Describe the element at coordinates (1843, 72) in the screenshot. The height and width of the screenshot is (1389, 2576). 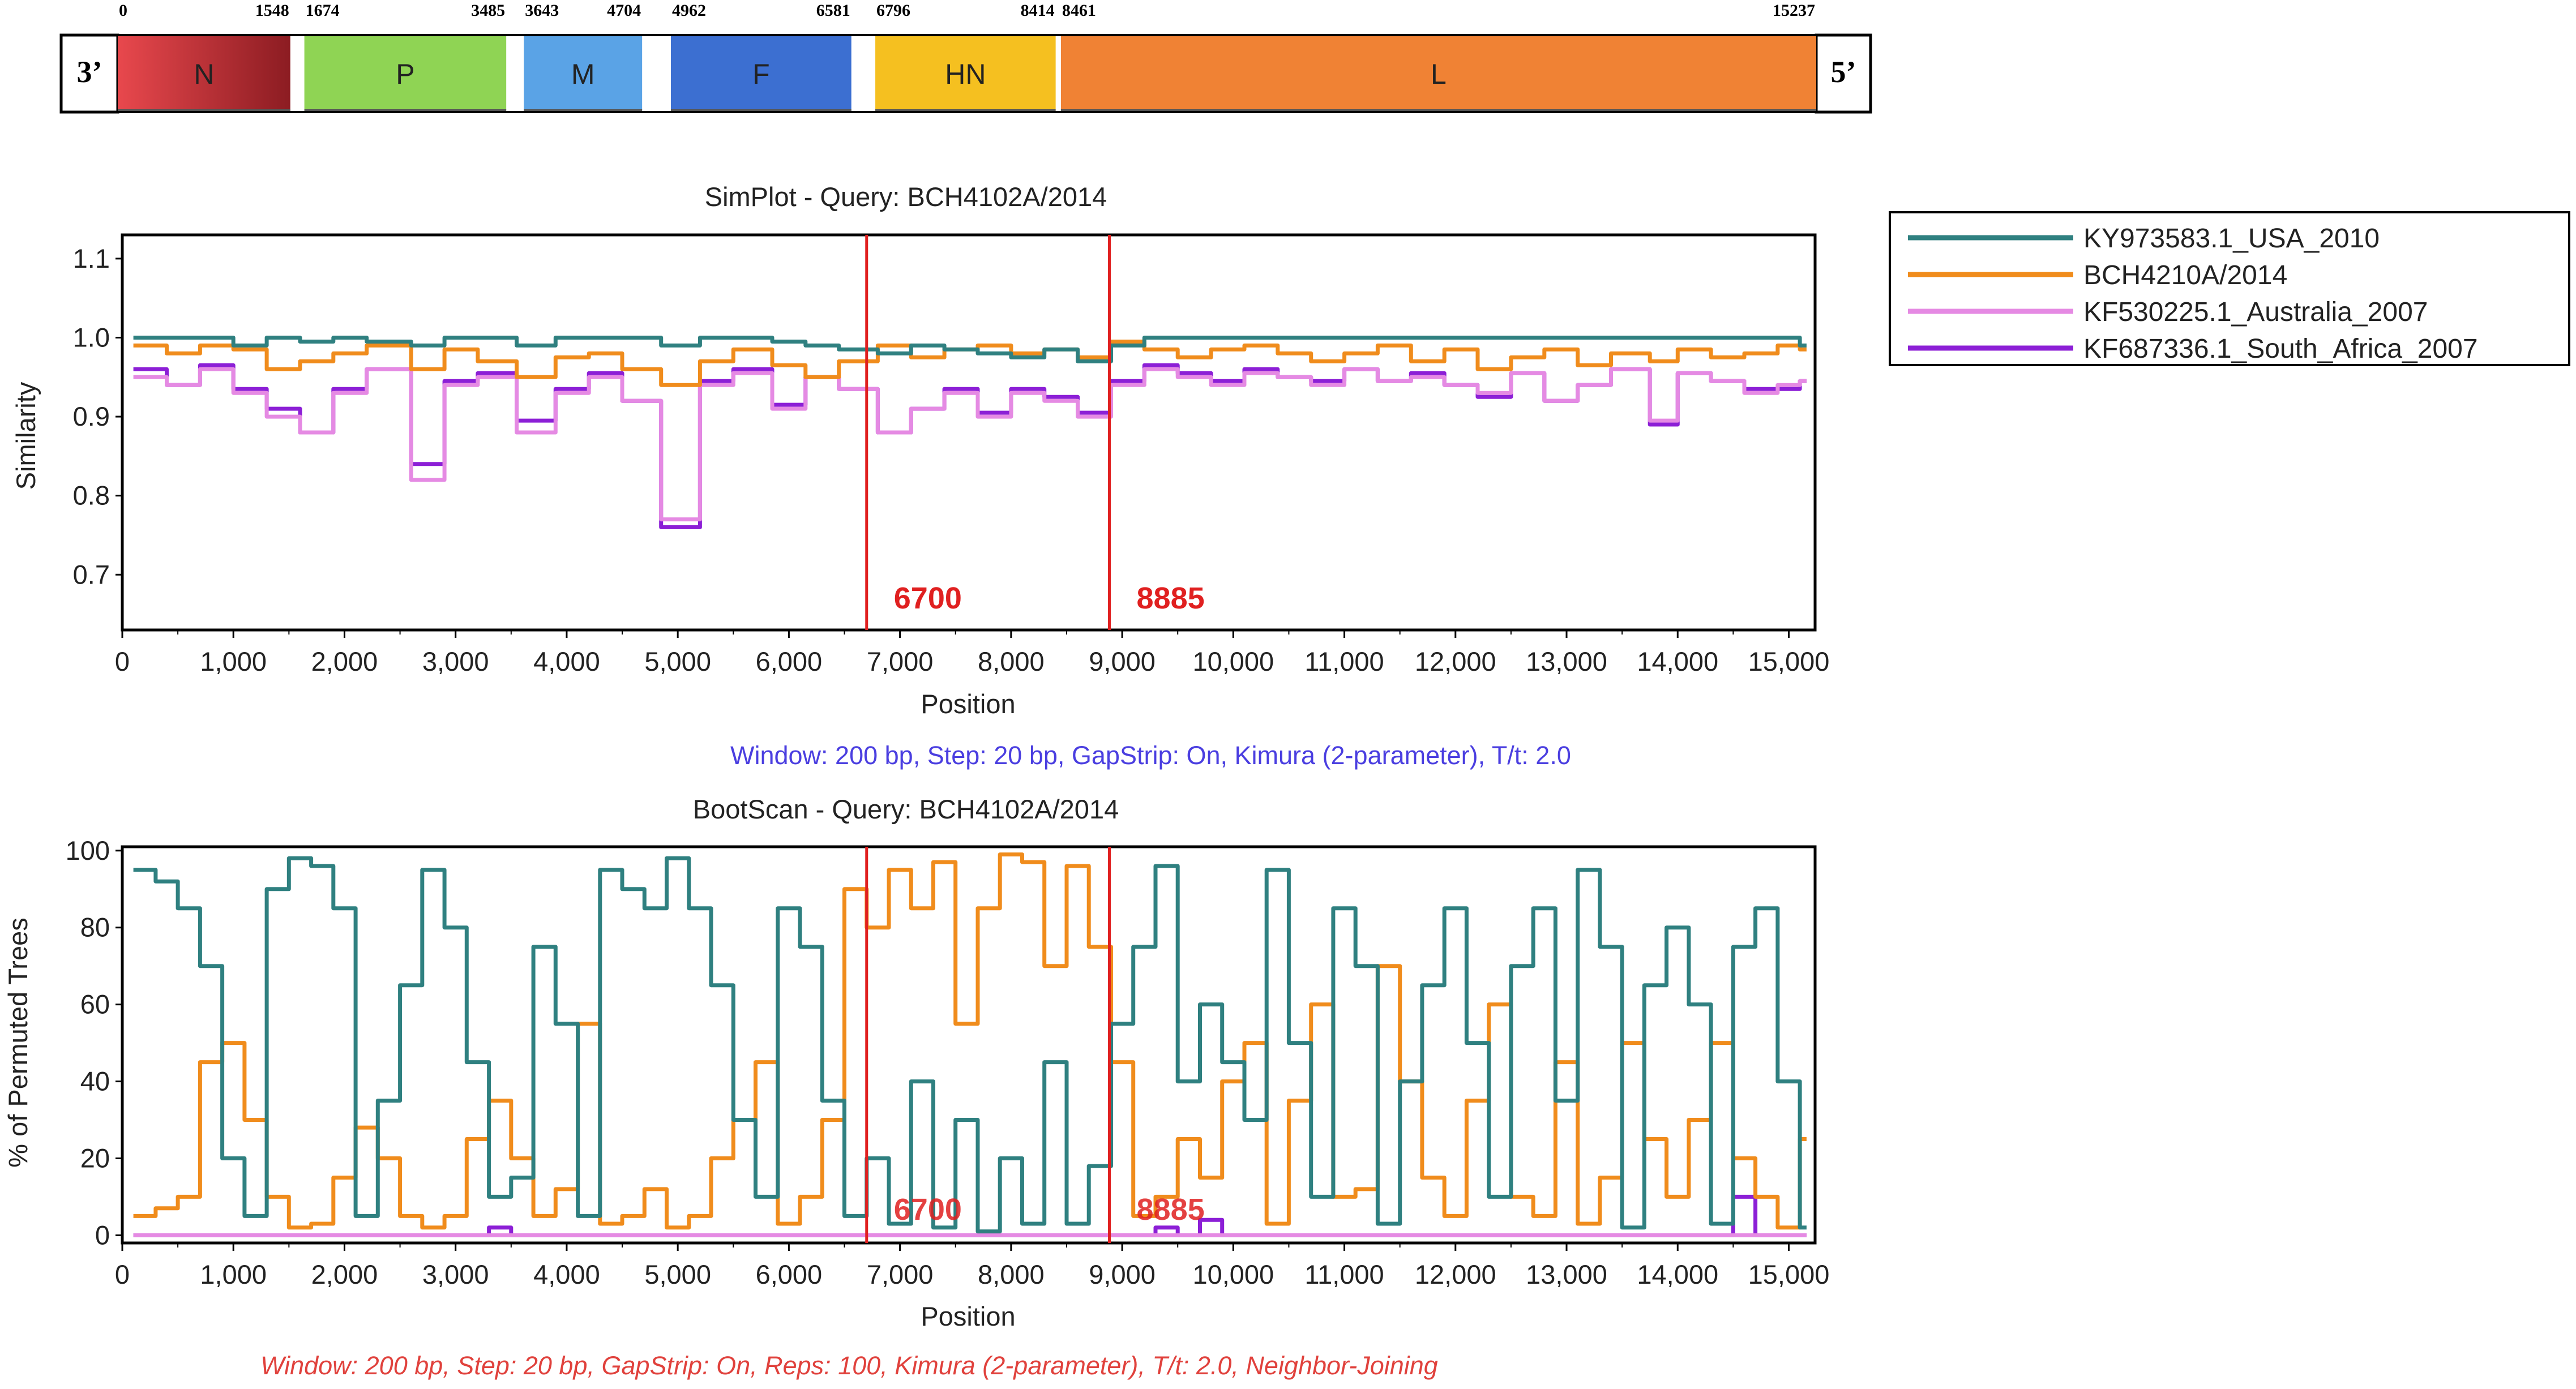
I see `genome-5prime-label: 5’` at that location.